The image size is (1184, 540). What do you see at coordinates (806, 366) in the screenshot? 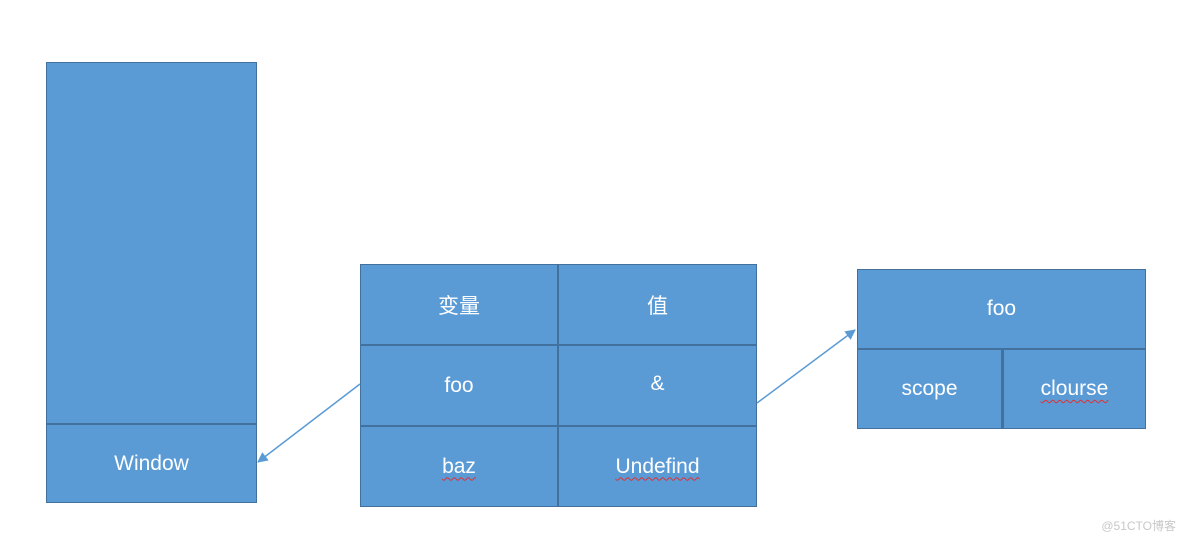
I see `arrow-foo-to-function-object` at bounding box center [806, 366].